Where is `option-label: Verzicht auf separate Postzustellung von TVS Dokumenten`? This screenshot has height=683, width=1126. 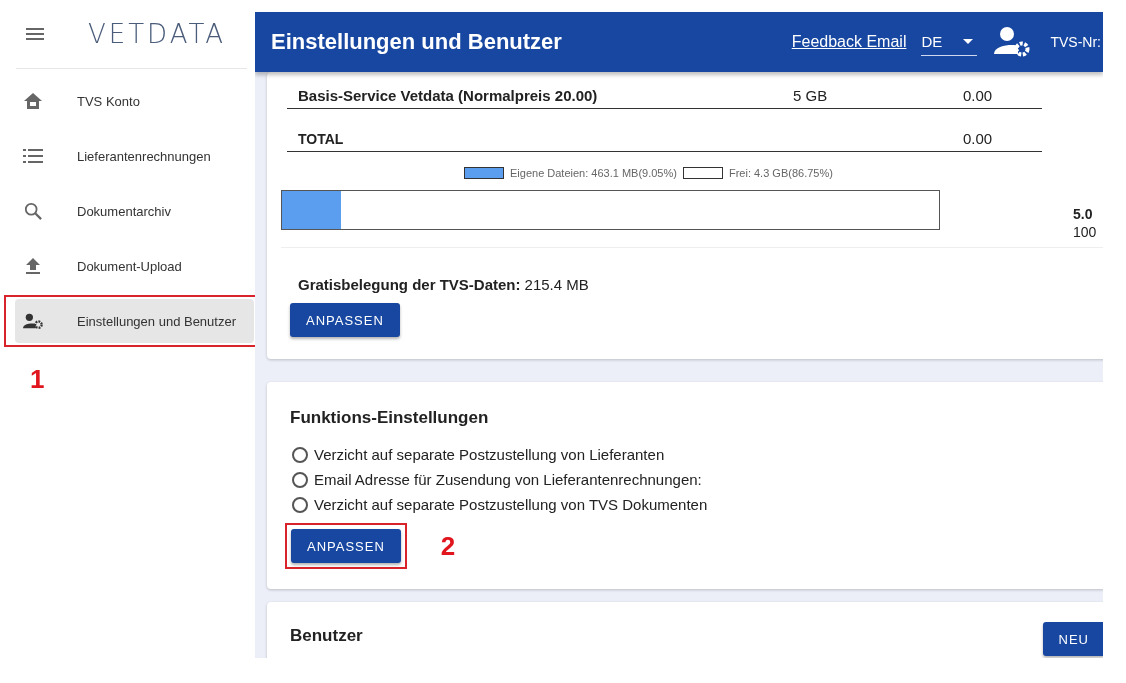 option-label: Verzicht auf separate Postzustellung von TVS Dokumenten is located at coordinates (511, 504).